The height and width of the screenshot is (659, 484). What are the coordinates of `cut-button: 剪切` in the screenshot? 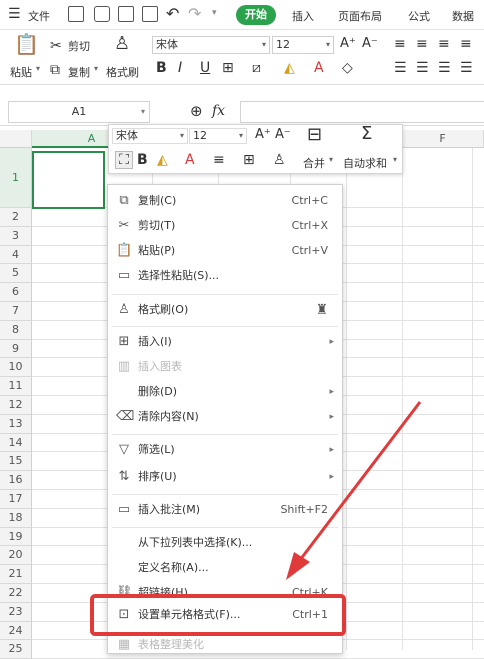 It's located at (79, 46).